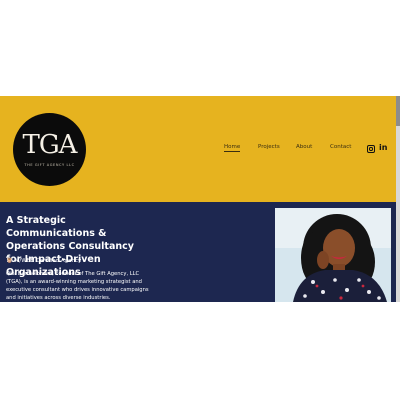  I want to click on linkedin-icon: in, so click(383, 147).